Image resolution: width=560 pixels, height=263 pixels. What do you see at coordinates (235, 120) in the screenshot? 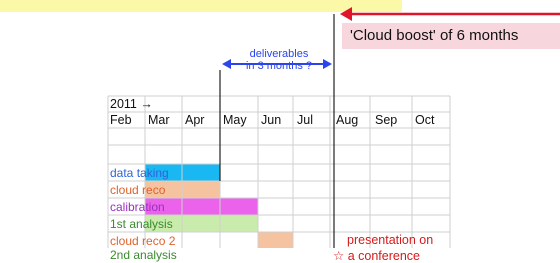
I see `month-may: May` at bounding box center [235, 120].